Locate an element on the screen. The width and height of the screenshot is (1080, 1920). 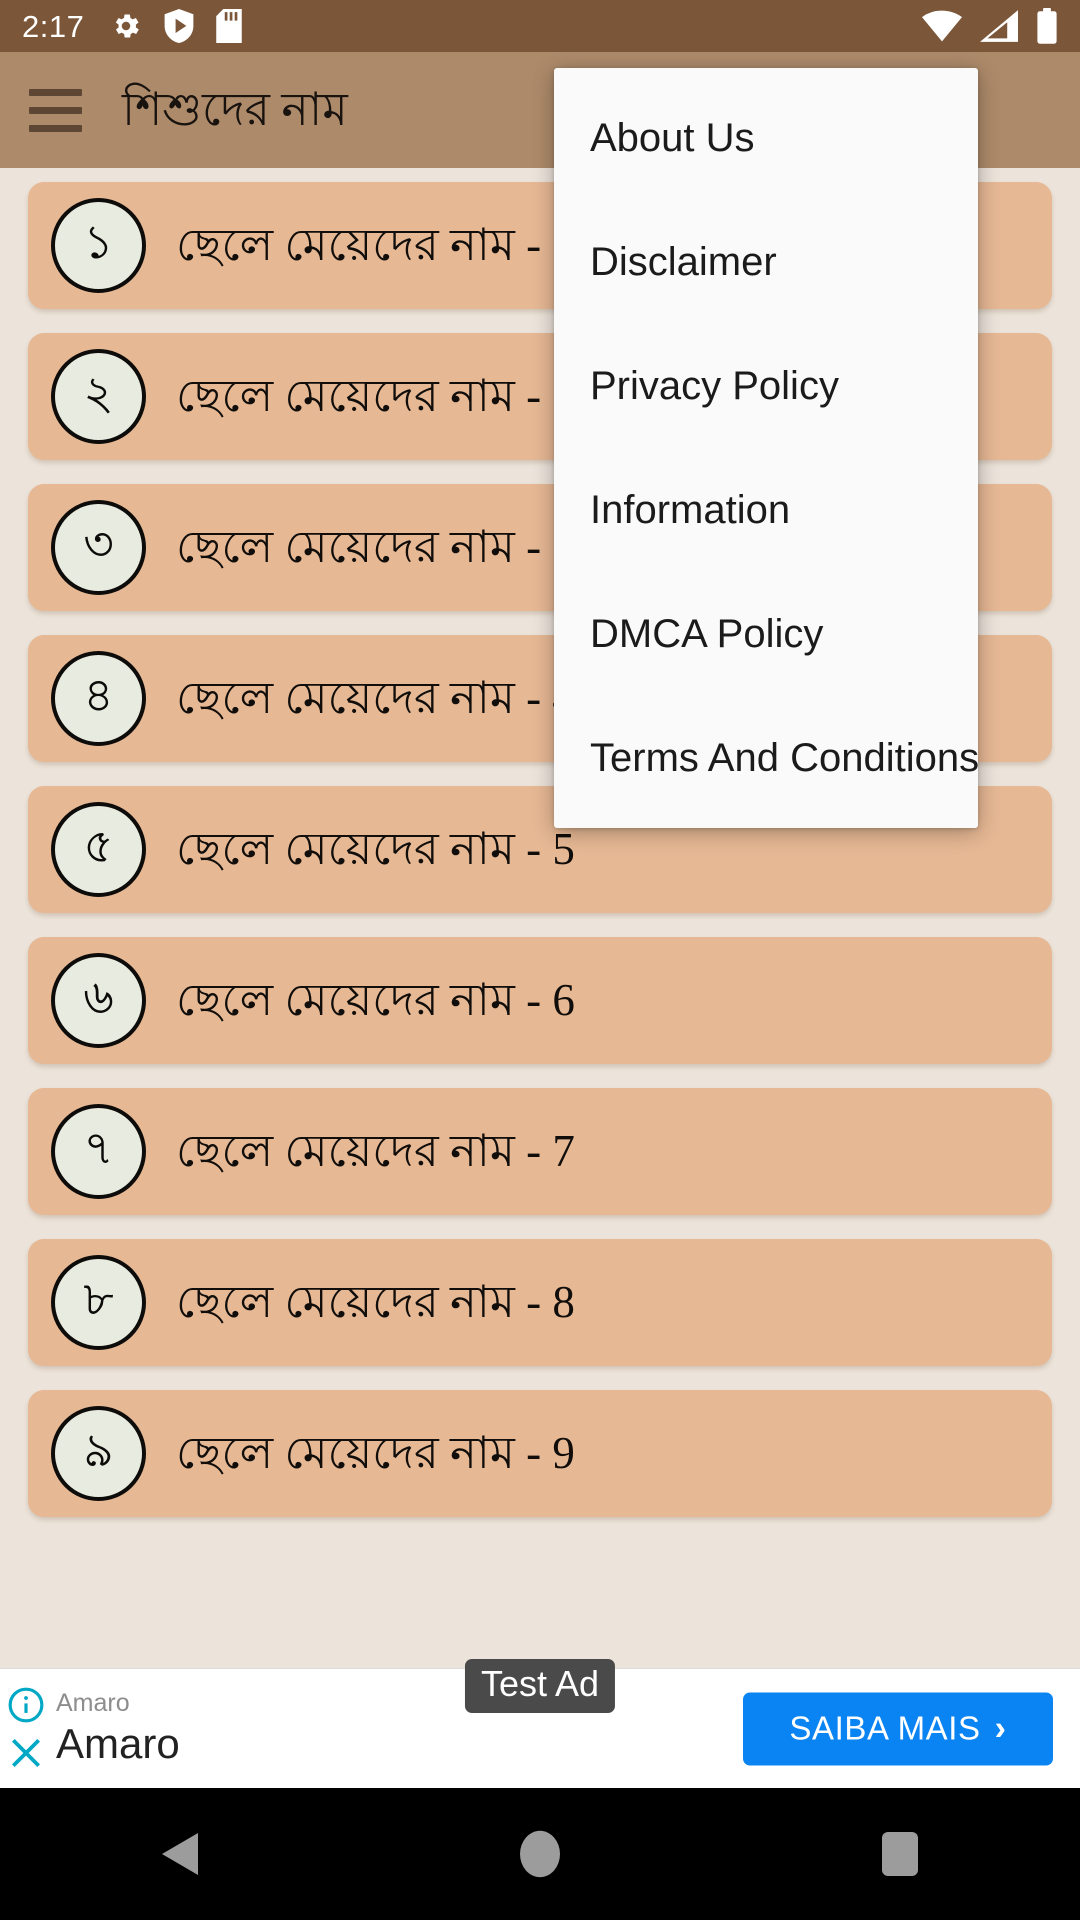
list-item-label: ছেলে মেয়েদের নাম - 5 is located at coordinates (375, 848).